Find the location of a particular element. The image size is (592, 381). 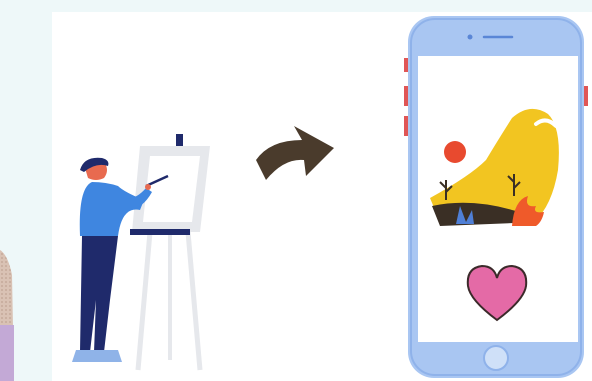

easel is located at coordinates (170, 252).